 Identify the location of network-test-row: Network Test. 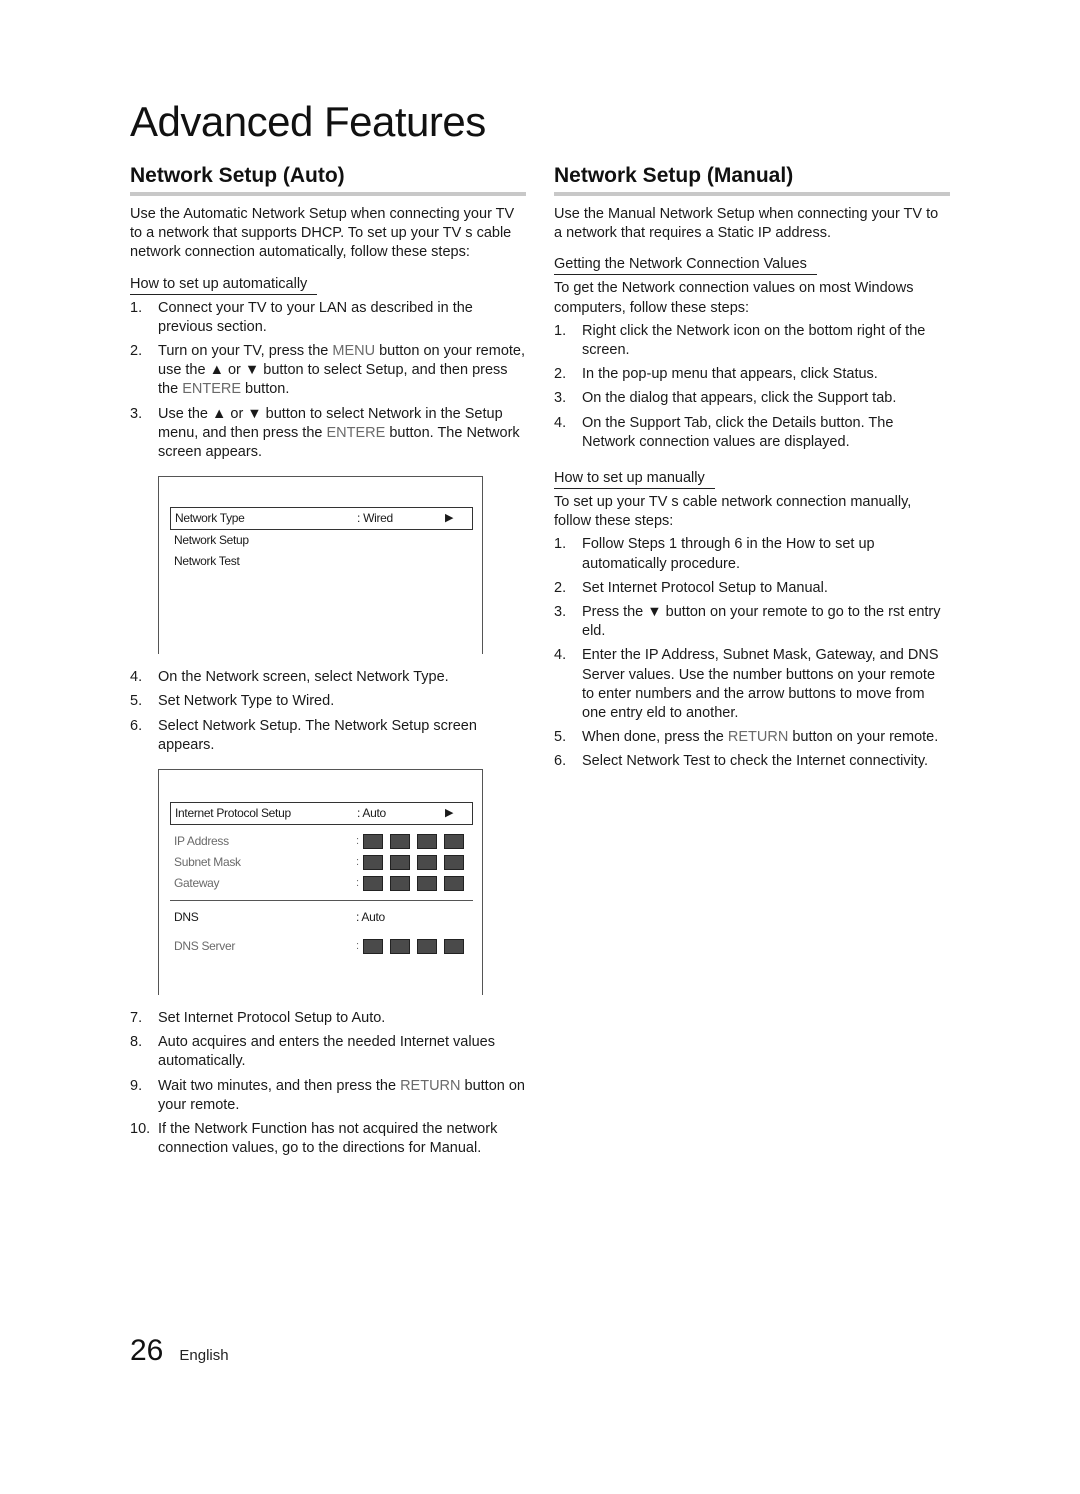
(321, 561).